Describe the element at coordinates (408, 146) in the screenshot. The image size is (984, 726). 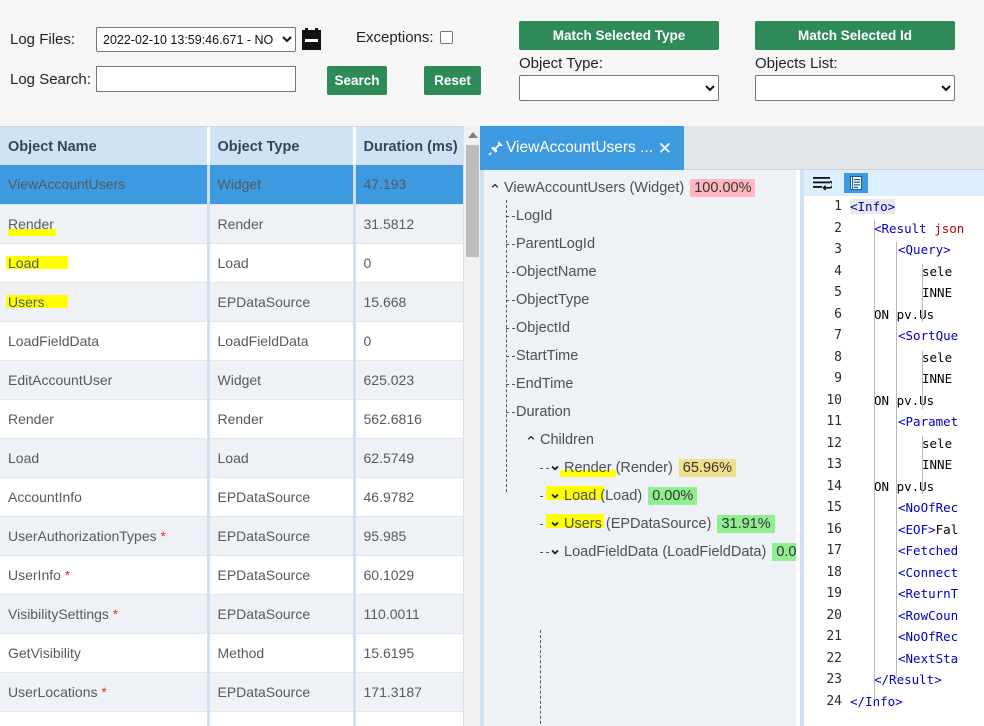
I see `column-header-duration: Duration (ms)` at that location.